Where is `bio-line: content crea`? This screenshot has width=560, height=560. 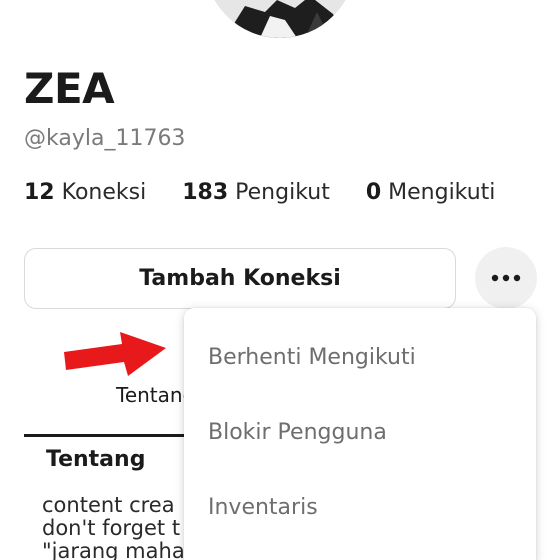
bio-line: content crea is located at coordinates (108, 505).